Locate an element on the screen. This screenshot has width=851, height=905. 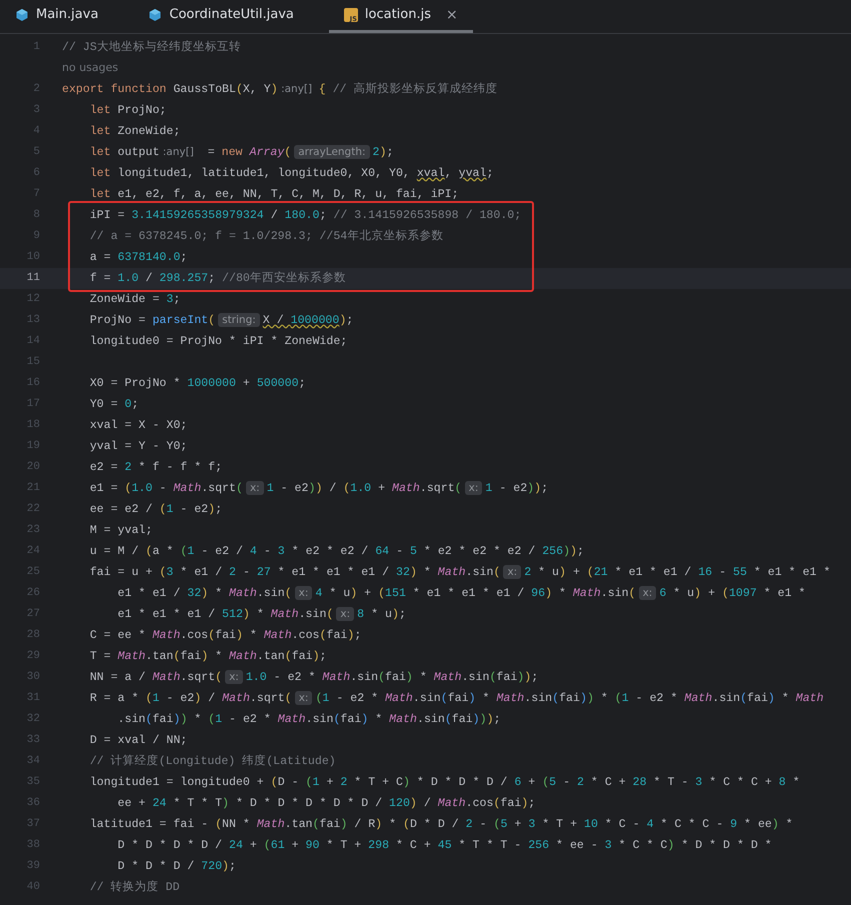
code-line: C = ee * Math.cos(fai) * Math.cos(fai); is located at coordinates (225, 636).